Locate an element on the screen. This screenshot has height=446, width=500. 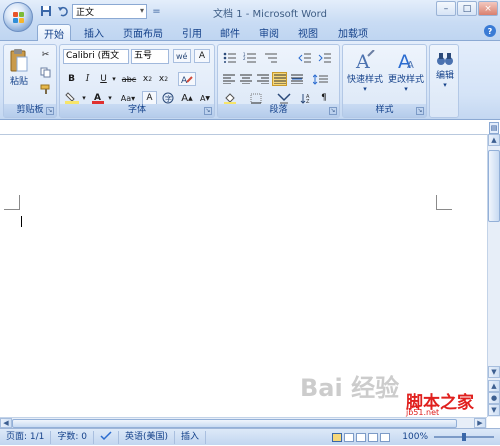
decrease-indent-icon is located at coordinates (305, 57).